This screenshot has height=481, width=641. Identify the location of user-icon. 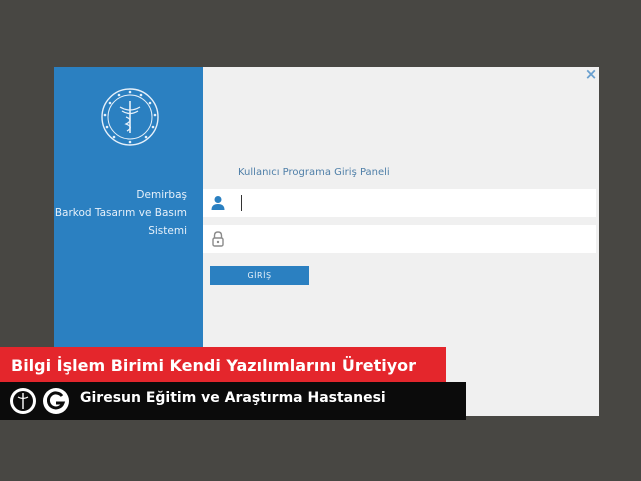
(218, 203).